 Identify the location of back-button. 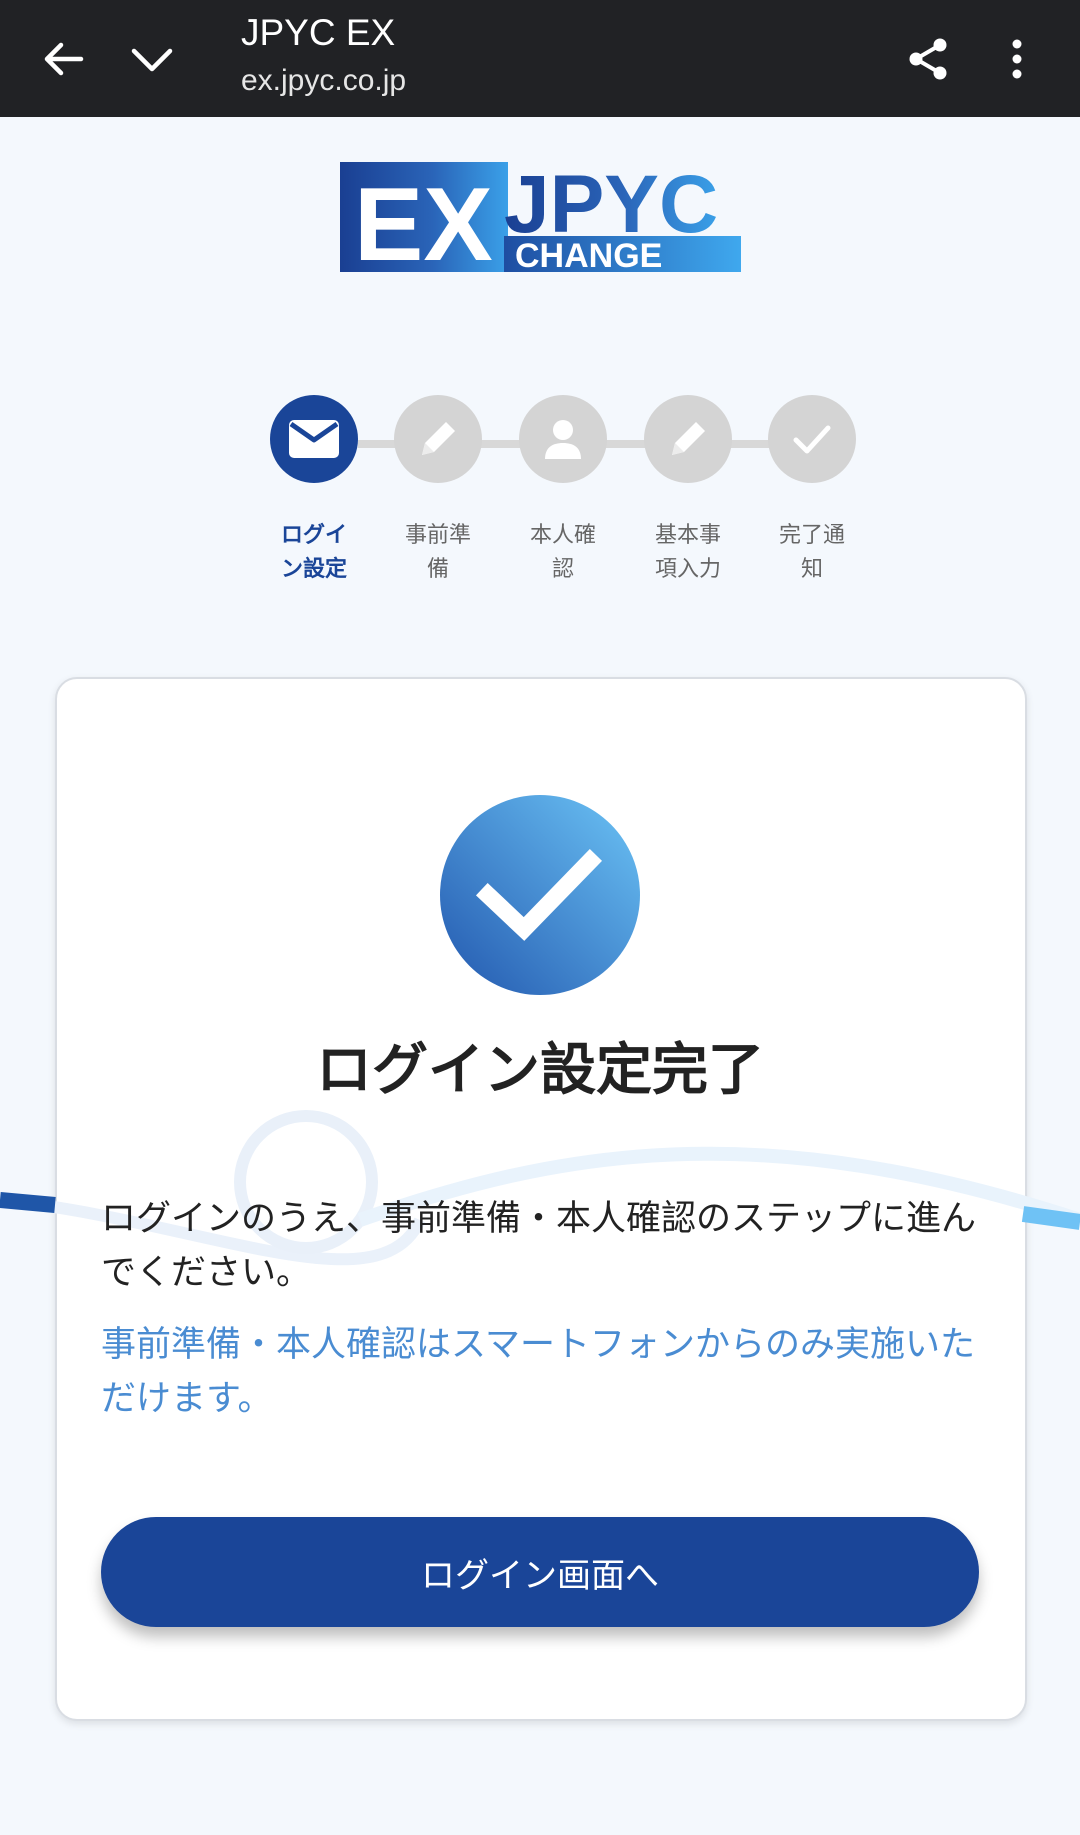
(63, 59).